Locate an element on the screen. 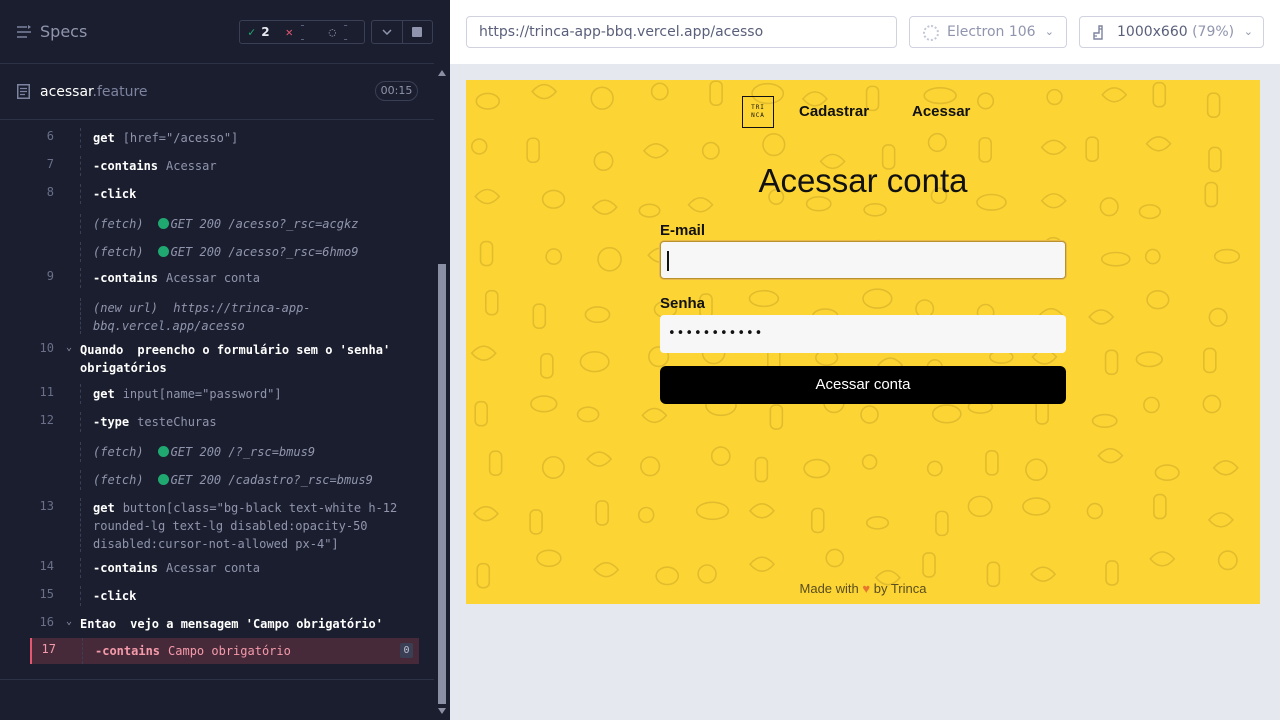 The image size is (1280, 720). password-label: Senha is located at coordinates (683, 303).